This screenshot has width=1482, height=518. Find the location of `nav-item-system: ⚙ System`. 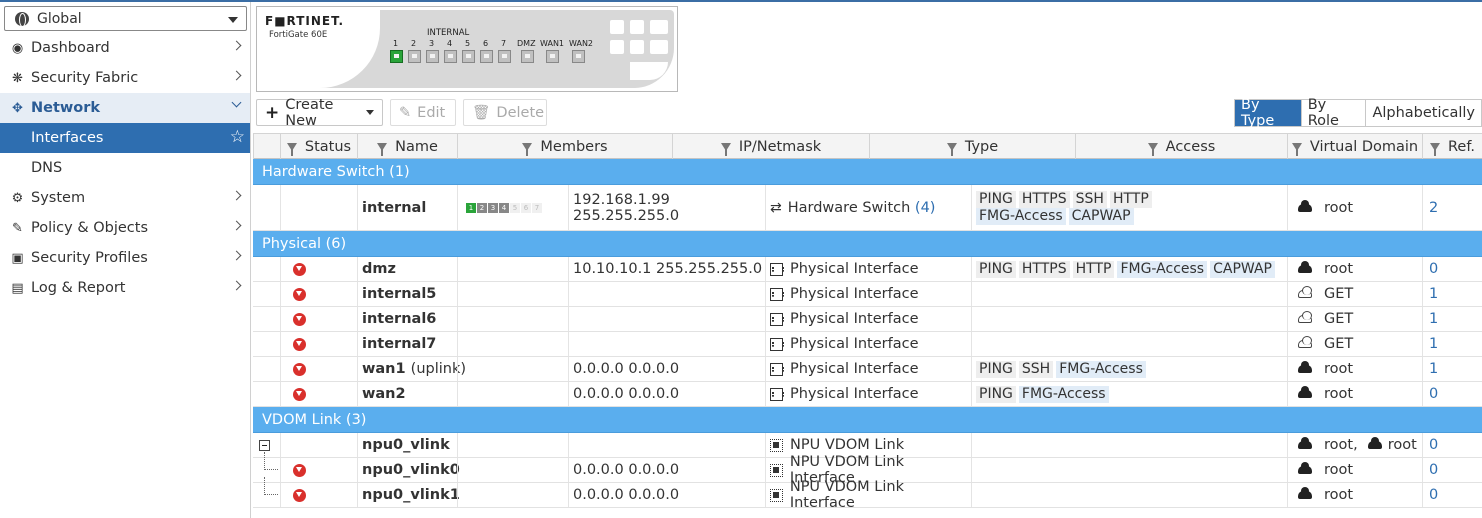

nav-item-system: ⚙ System is located at coordinates (125, 198).